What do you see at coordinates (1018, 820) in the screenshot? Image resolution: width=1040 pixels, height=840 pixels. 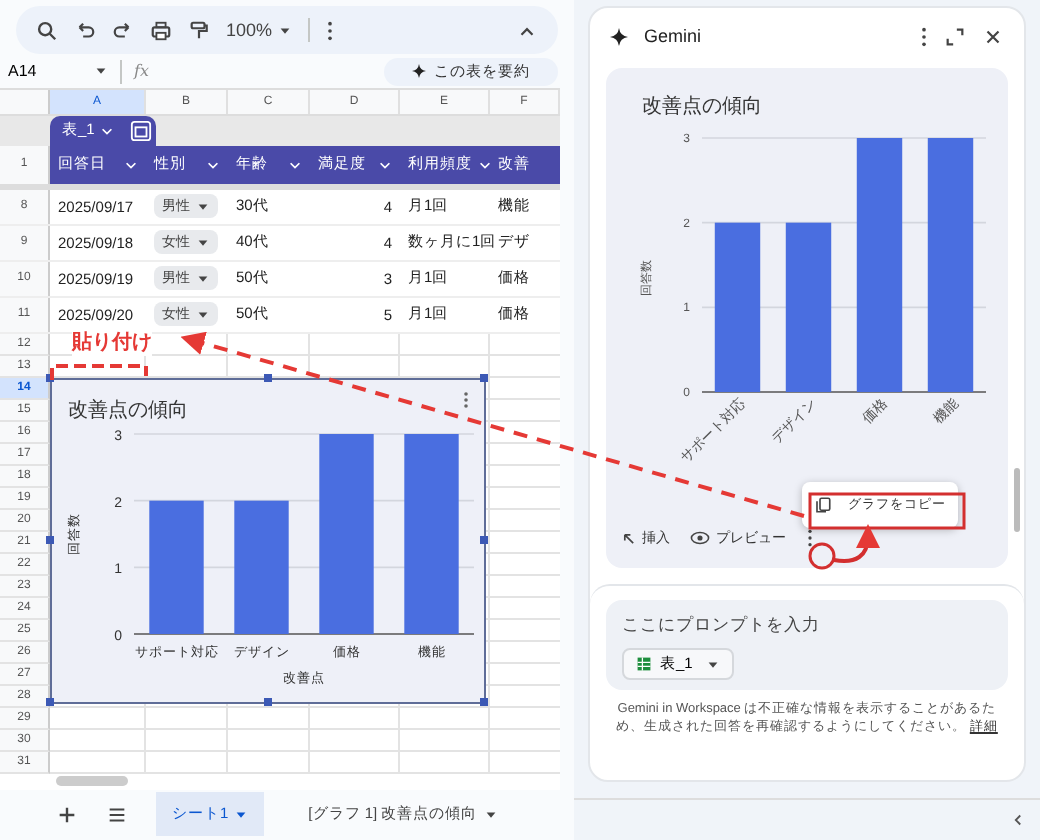 I see `collapse-panel-icon` at bounding box center [1018, 820].